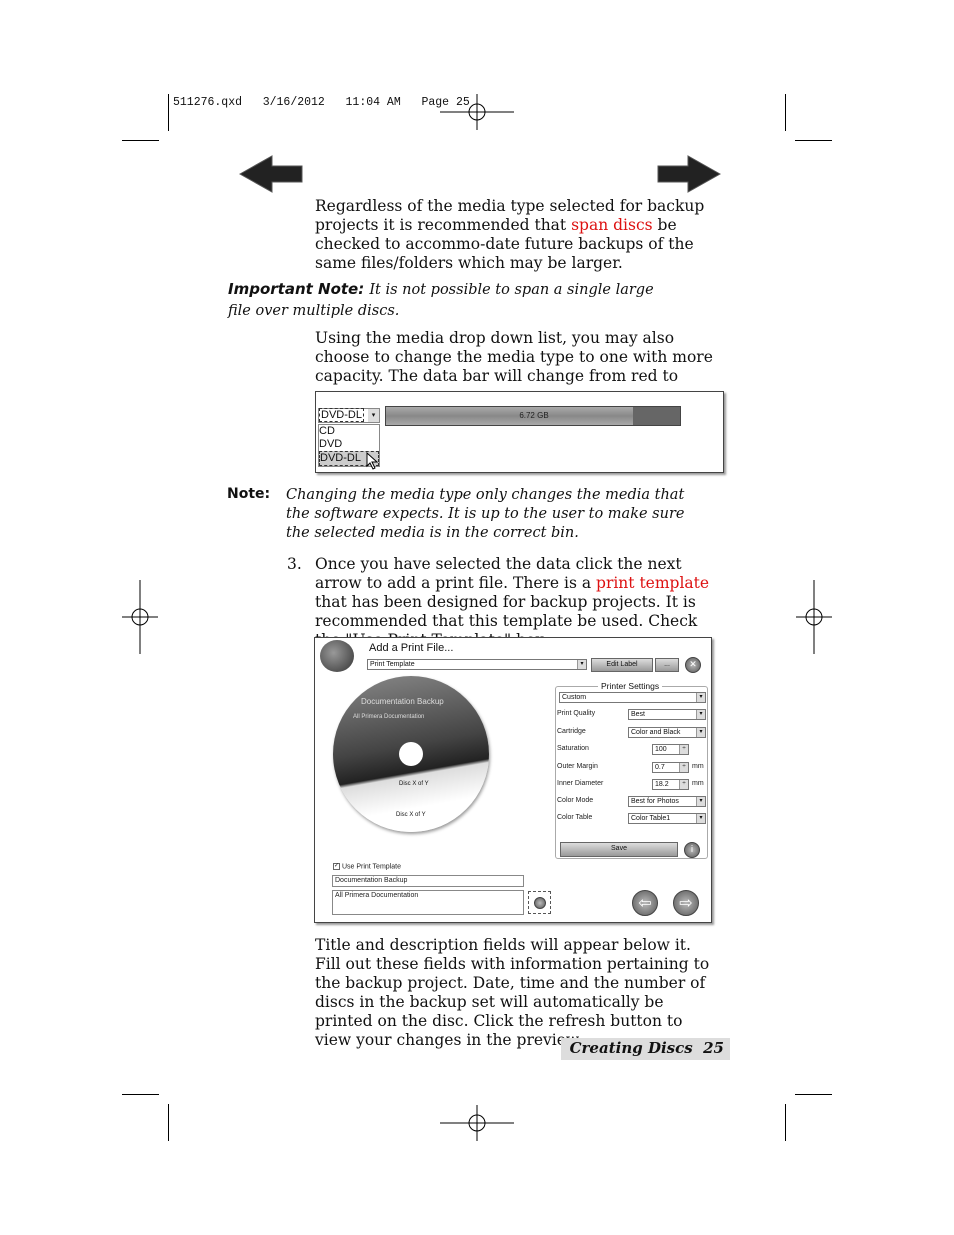 The width and height of the screenshot is (954, 1235). Describe the element at coordinates (619, 849) in the screenshot. I see `save-button: Save` at that location.